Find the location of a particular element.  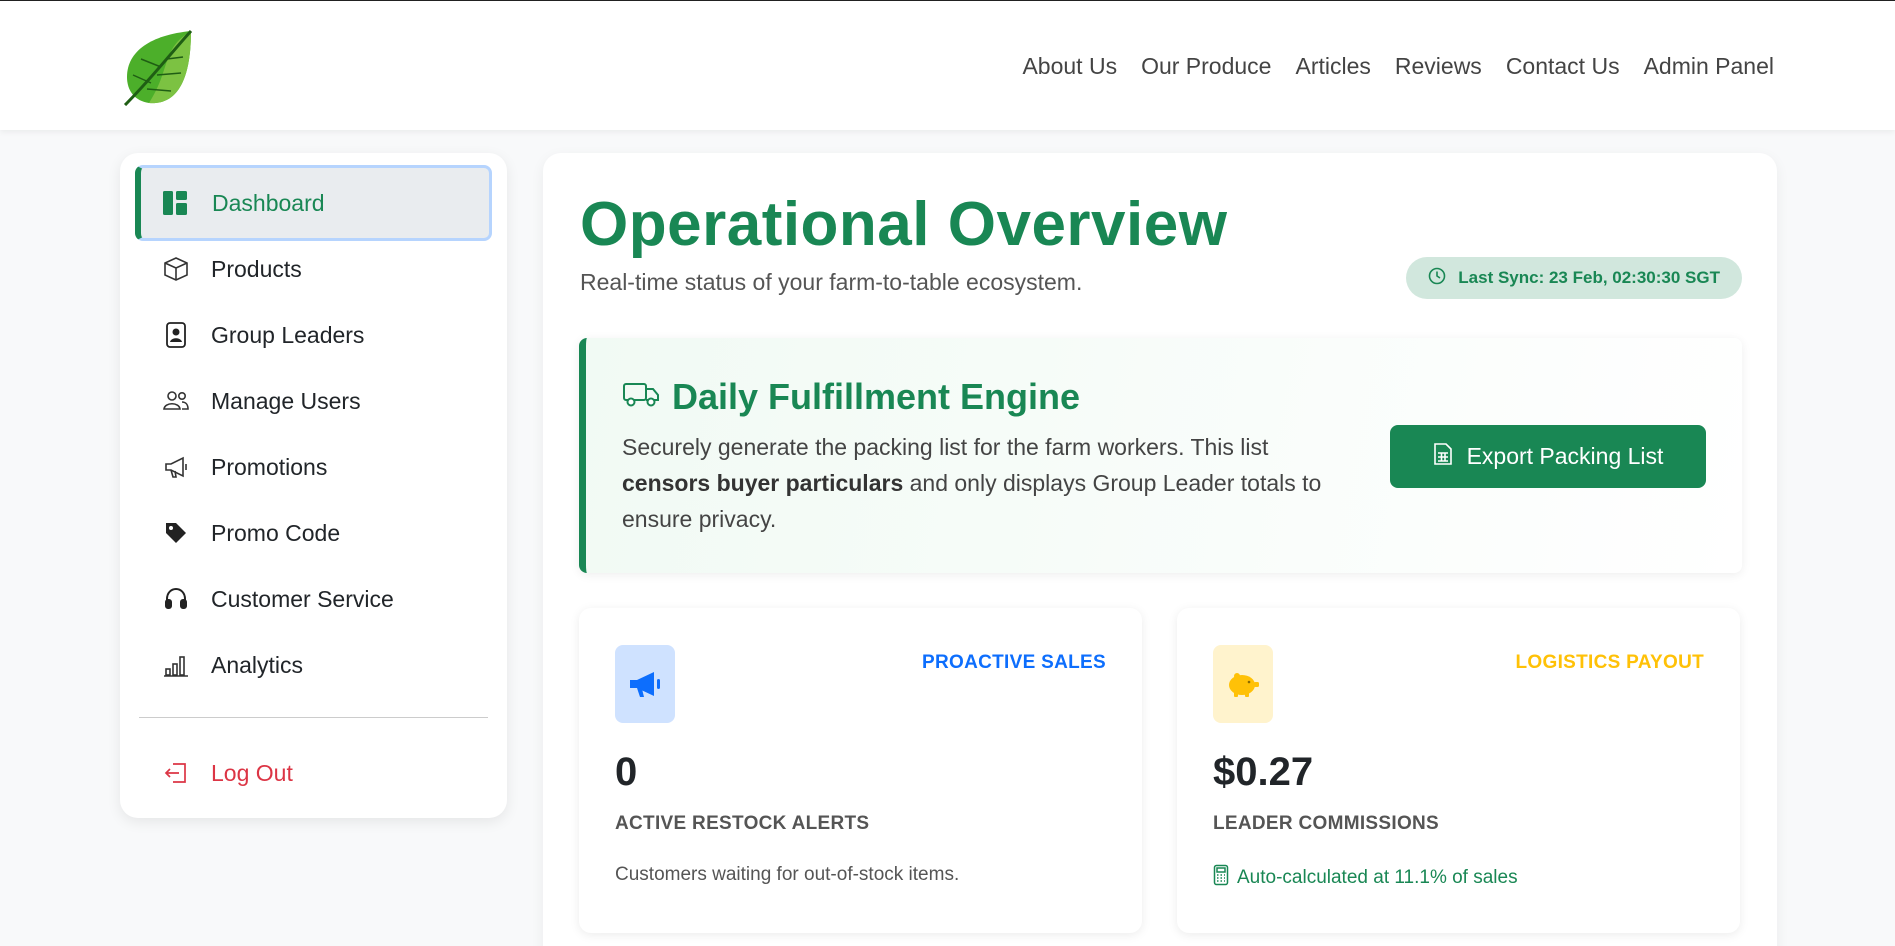

sidebar-item-customer-service: Customer Service is located at coordinates (313, 599).